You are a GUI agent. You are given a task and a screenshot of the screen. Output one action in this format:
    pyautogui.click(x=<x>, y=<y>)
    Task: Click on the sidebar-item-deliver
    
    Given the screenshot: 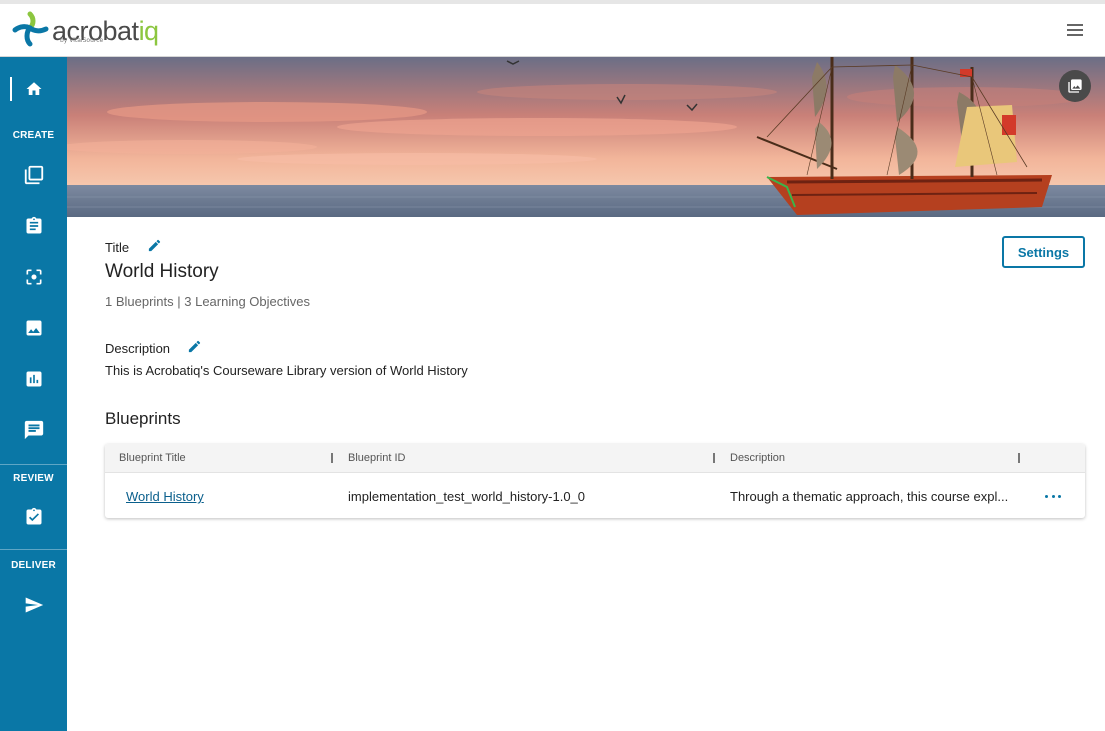 What is the action you would take?
    pyautogui.click(x=33, y=605)
    